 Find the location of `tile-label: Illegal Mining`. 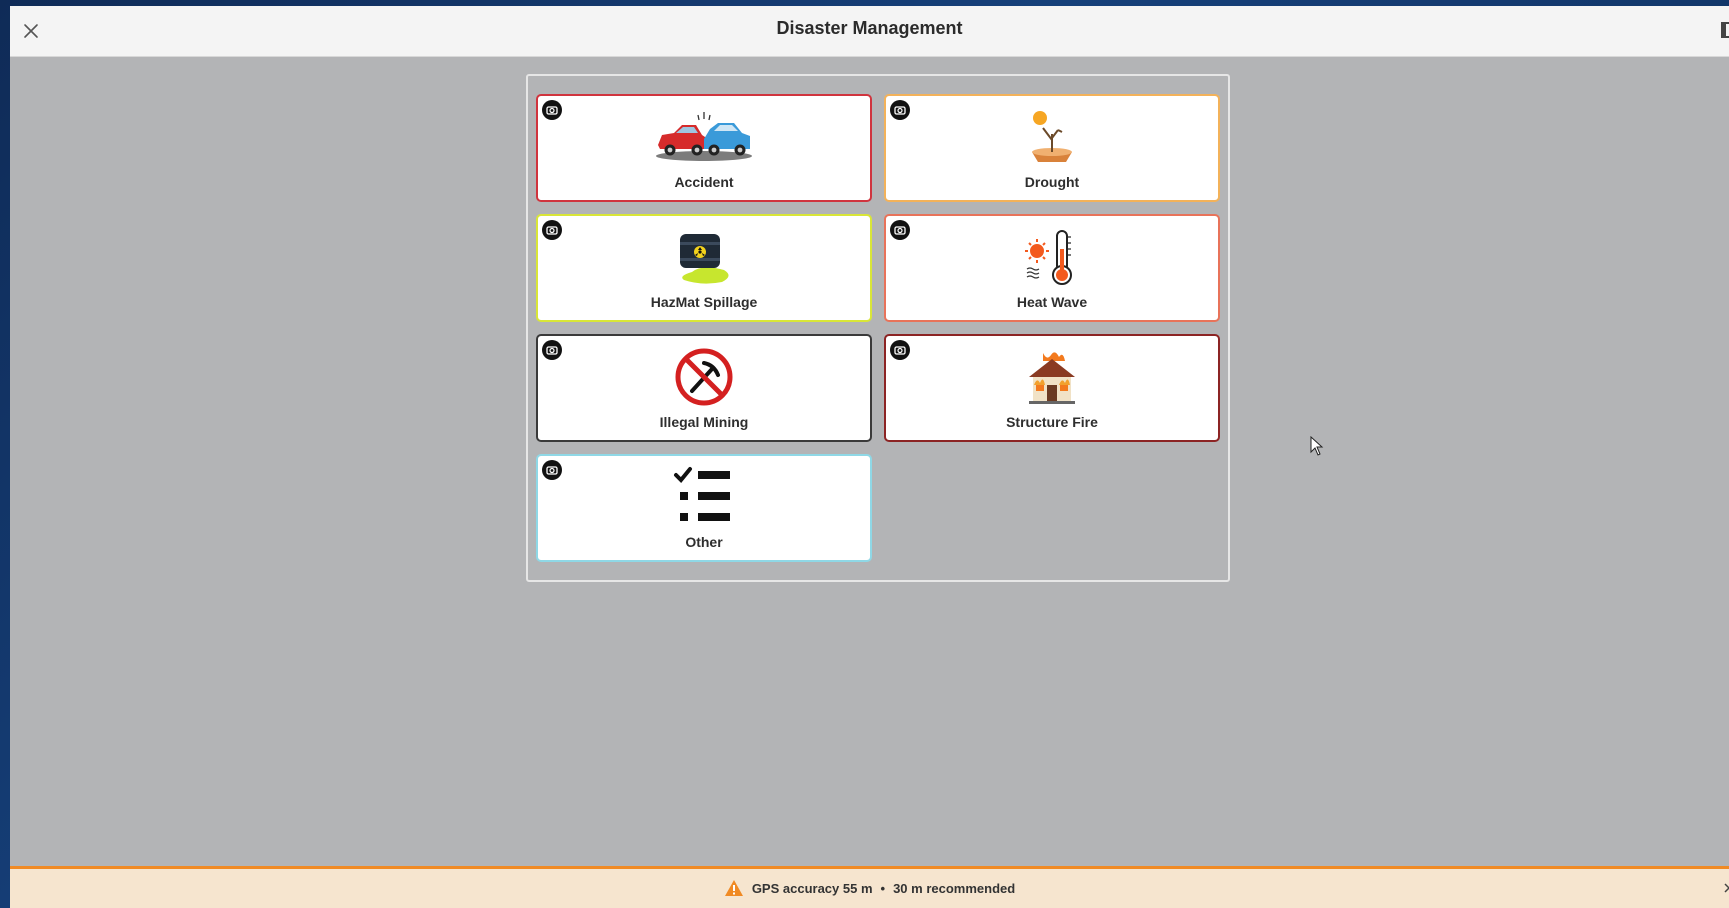

tile-label: Illegal Mining is located at coordinates (704, 422).